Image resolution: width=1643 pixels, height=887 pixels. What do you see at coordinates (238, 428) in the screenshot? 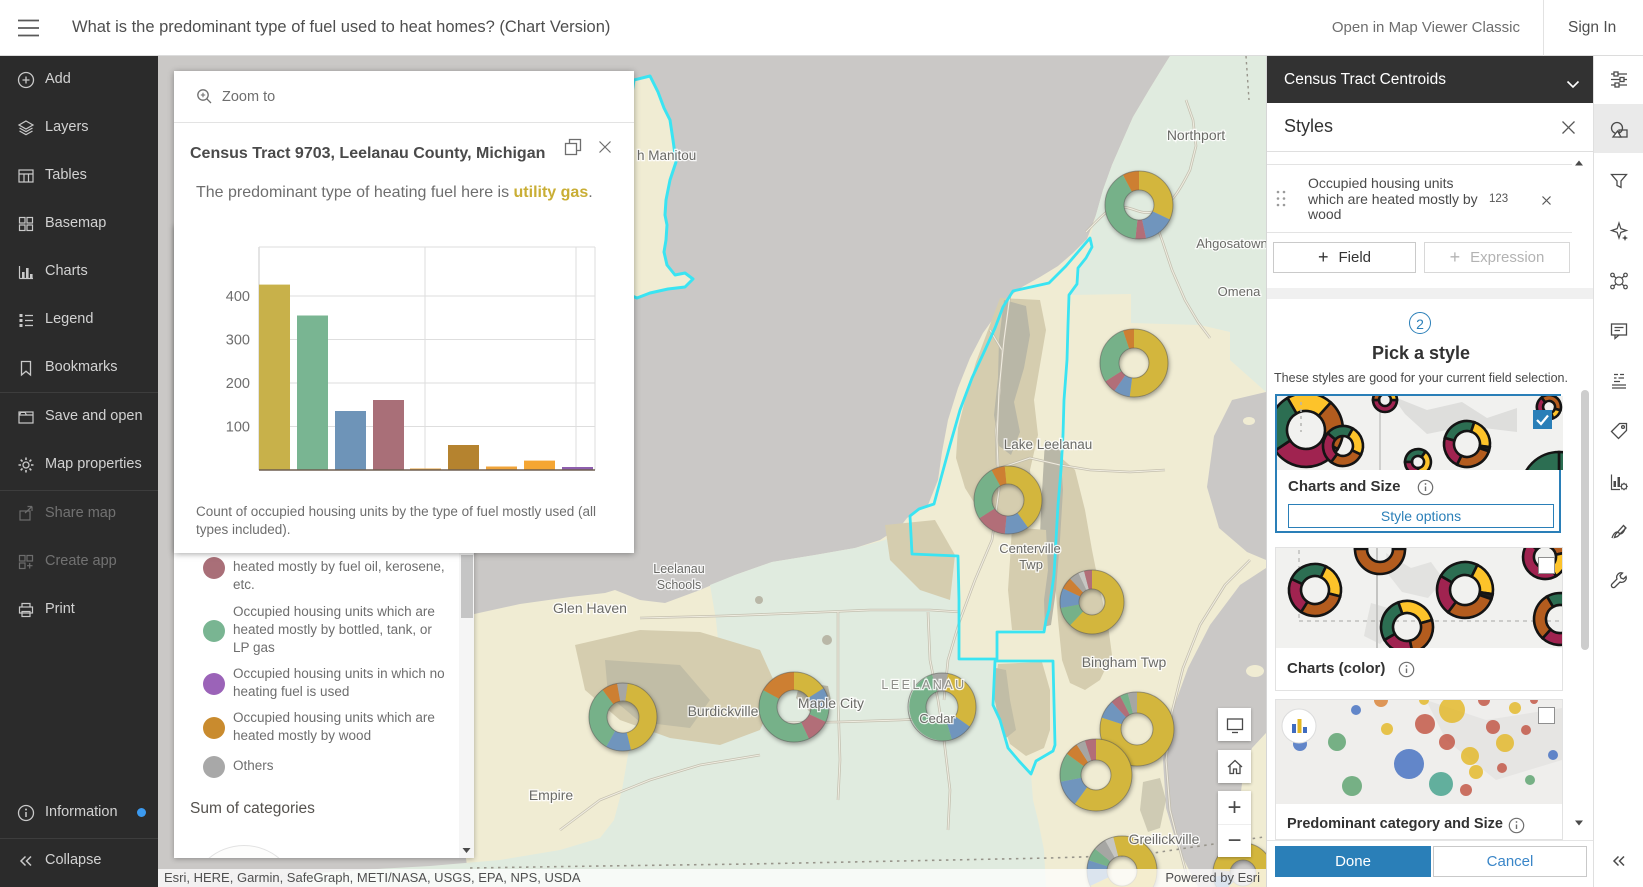
I see `svg-text: 100` at bounding box center [238, 428].